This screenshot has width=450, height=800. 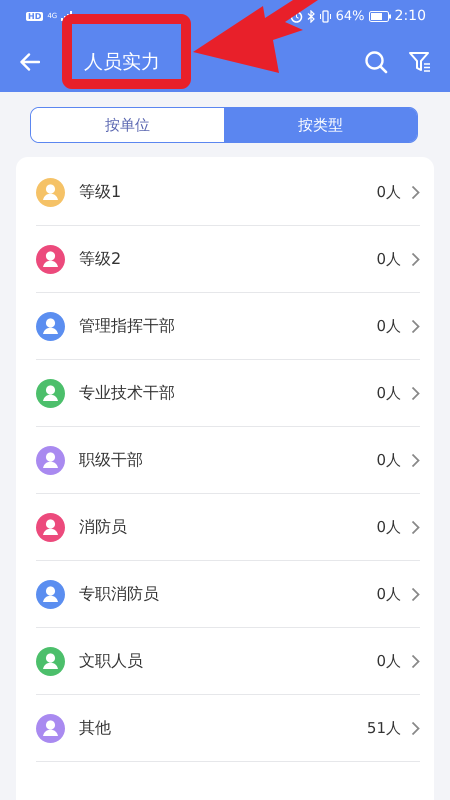 I want to click on list-item: 职级干部 0人, so click(x=228, y=460).